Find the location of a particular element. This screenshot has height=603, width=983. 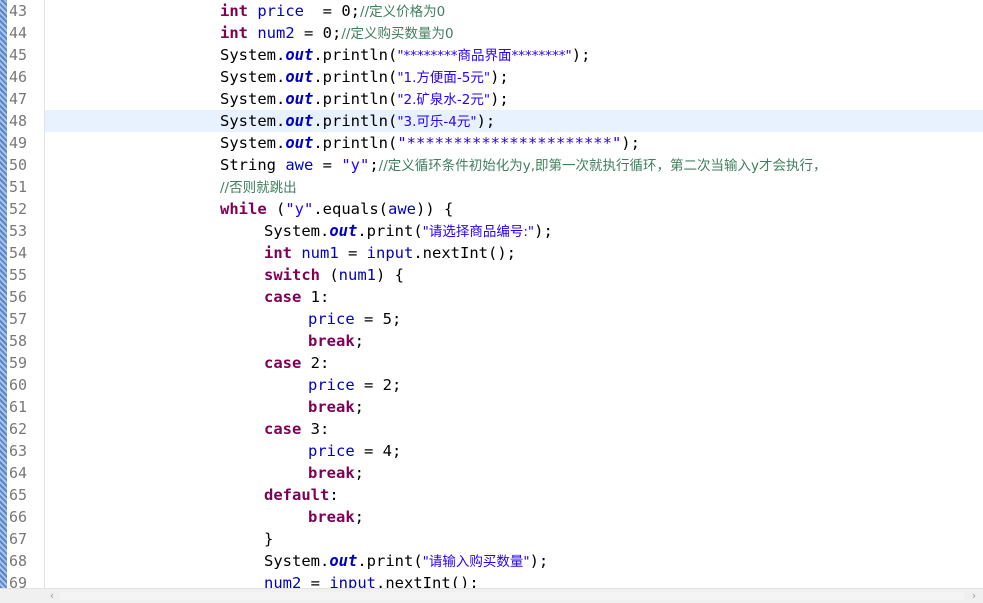

code-line: 67} is located at coordinates (491, 539).